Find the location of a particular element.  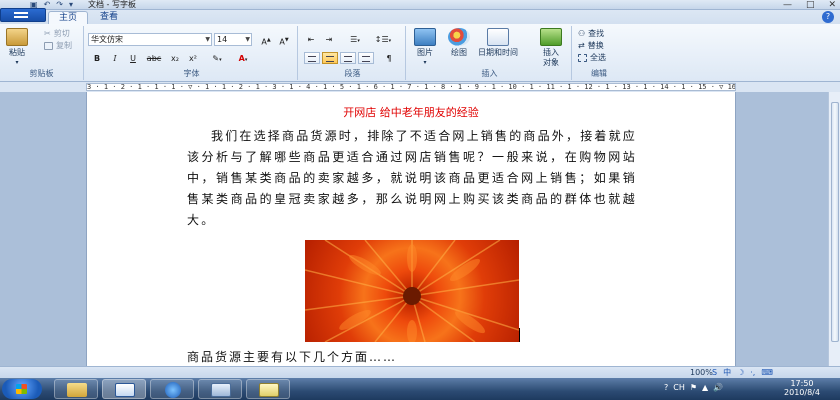

insert-group-label: 插入 is located at coordinates (489, 73).